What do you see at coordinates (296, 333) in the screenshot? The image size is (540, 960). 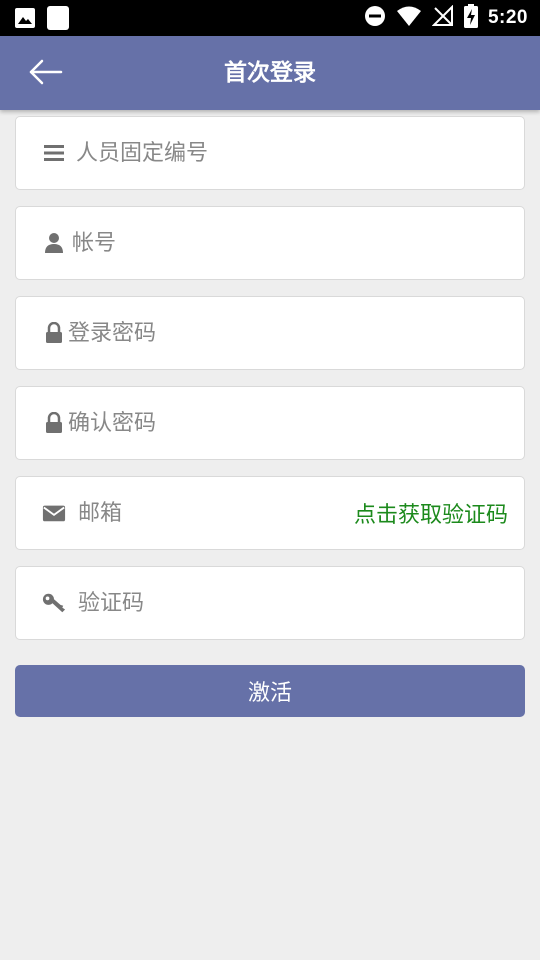 I see `login-password-input` at bounding box center [296, 333].